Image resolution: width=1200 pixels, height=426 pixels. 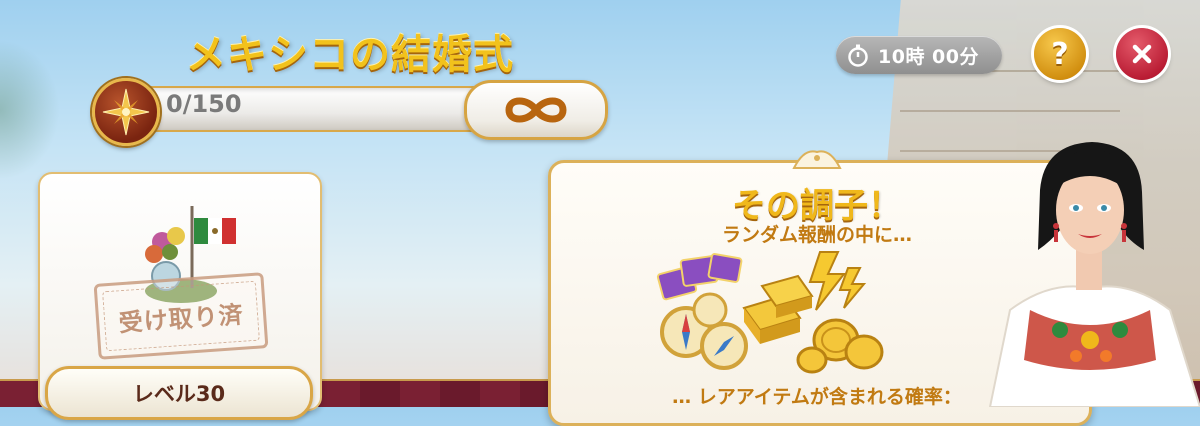 I want to click on reward-items-illustration, so click(x=770, y=312).